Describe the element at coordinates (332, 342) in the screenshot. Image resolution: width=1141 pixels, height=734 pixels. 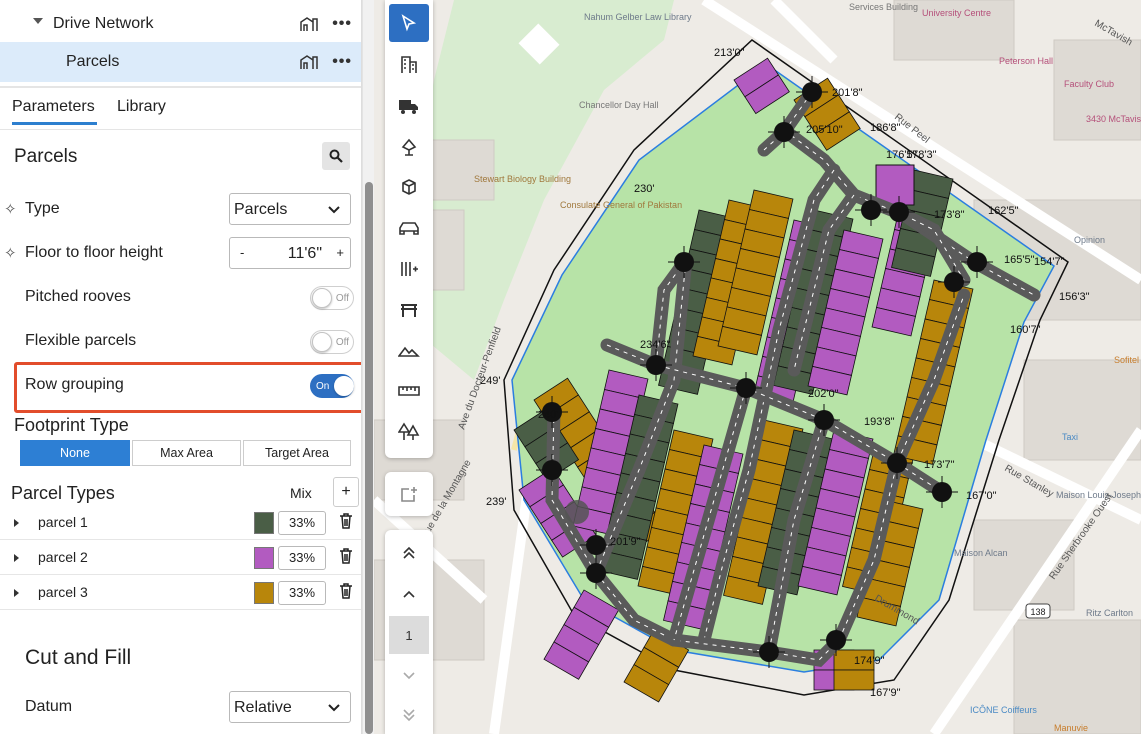
I see `flexible-parcels-toggle: Off` at that location.